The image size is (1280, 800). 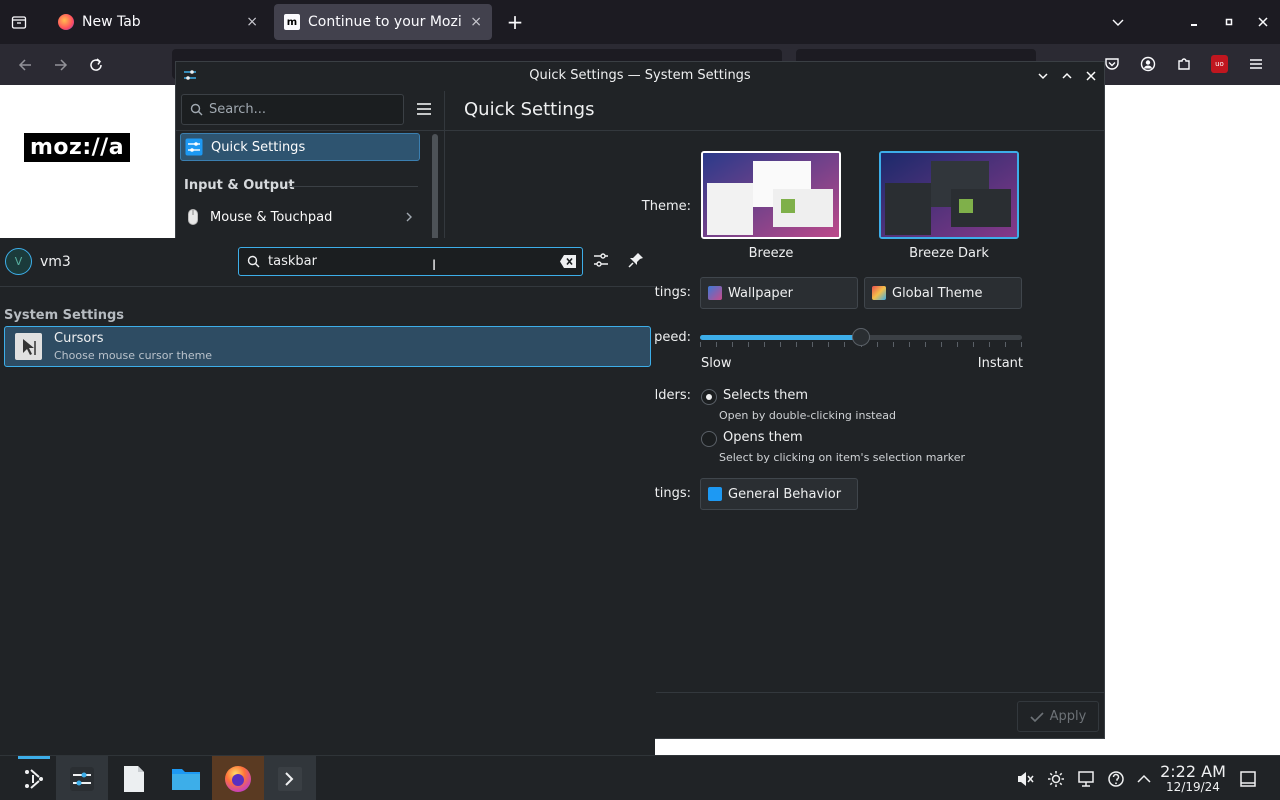 What do you see at coordinates (1144, 778) in the screenshot?
I see `chevron-up-icon` at bounding box center [1144, 778].